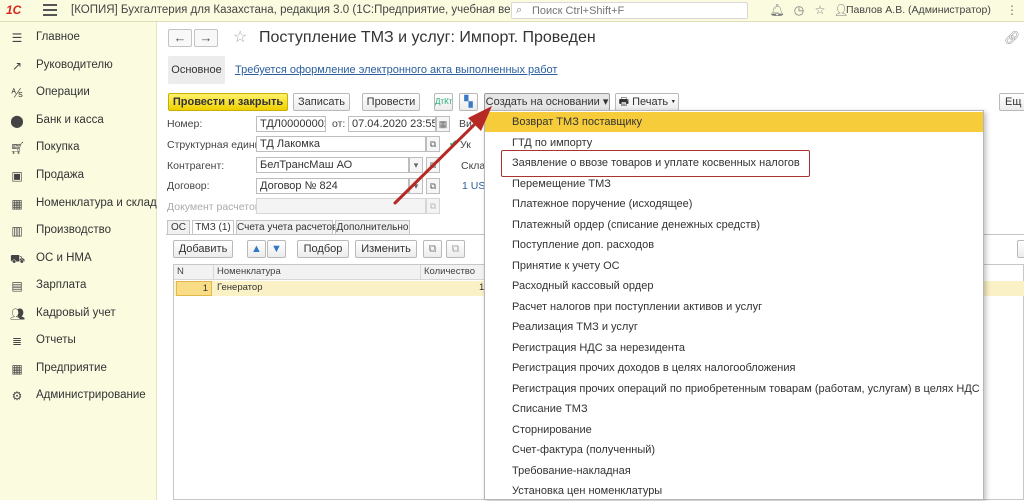 Image resolution: width=1024 pixels, height=501 pixels. What do you see at coordinates (443, 102) in the screenshot?
I see `dt-kt-icon: ДтКт` at bounding box center [443, 102].